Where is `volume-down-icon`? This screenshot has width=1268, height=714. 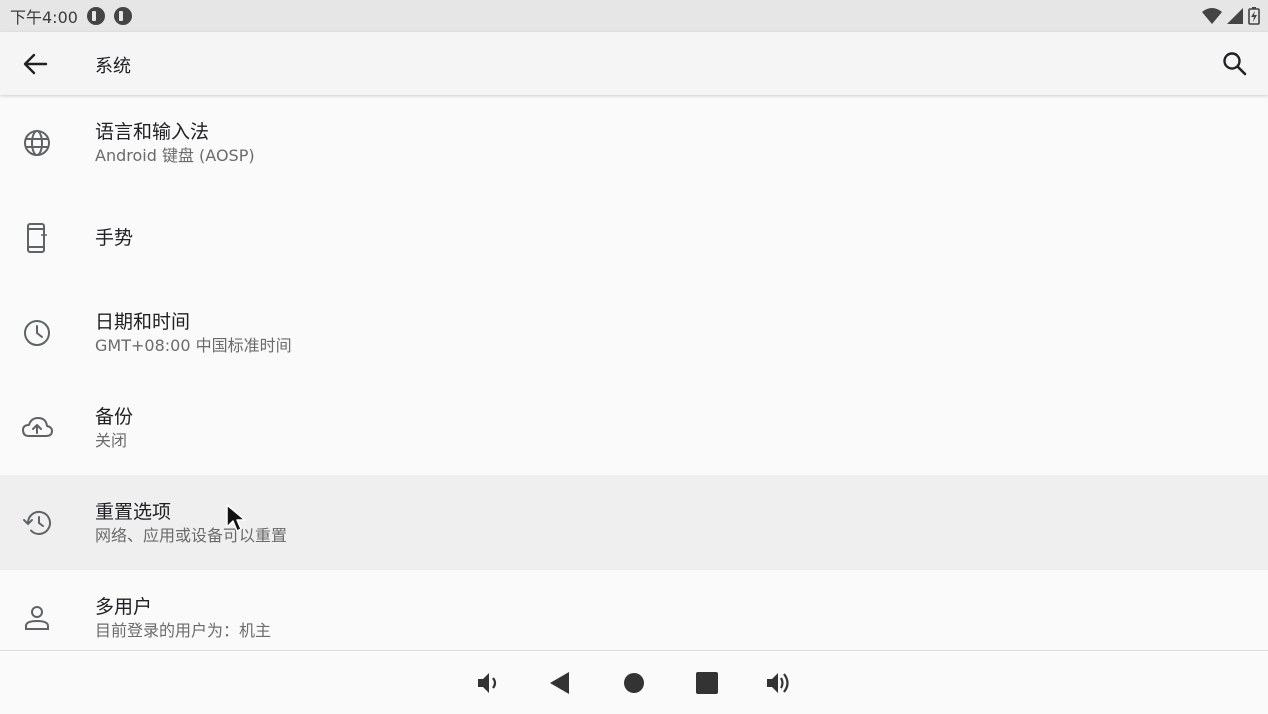
volume-down-icon is located at coordinates (487, 683).